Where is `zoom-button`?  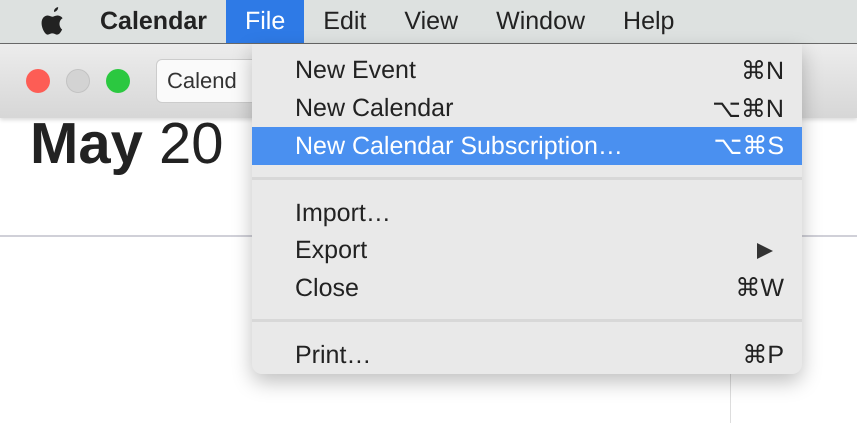
zoom-button is located at coordinates (118, 81).